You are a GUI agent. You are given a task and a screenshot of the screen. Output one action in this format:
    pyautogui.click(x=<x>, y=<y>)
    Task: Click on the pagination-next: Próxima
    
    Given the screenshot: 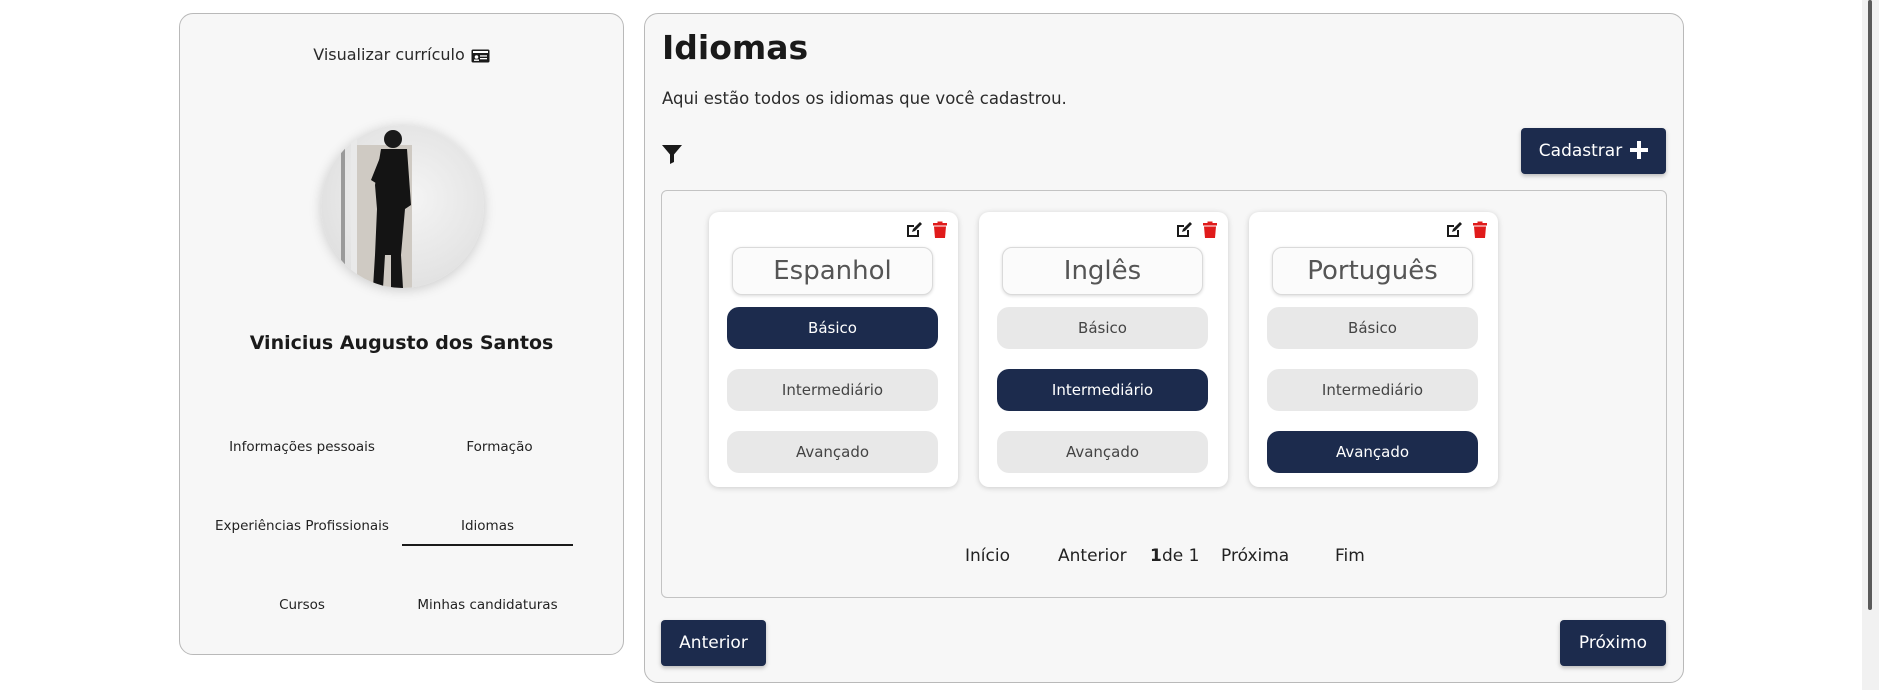 What is the action you would take?
    pyautogui.click(x=1255, y=556)
    